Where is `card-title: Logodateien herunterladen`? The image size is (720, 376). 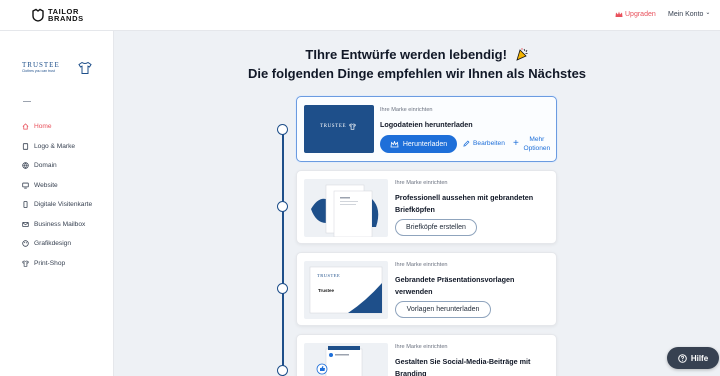 card-title: Logodateien herunterladen is located at coordinates (426, 124).